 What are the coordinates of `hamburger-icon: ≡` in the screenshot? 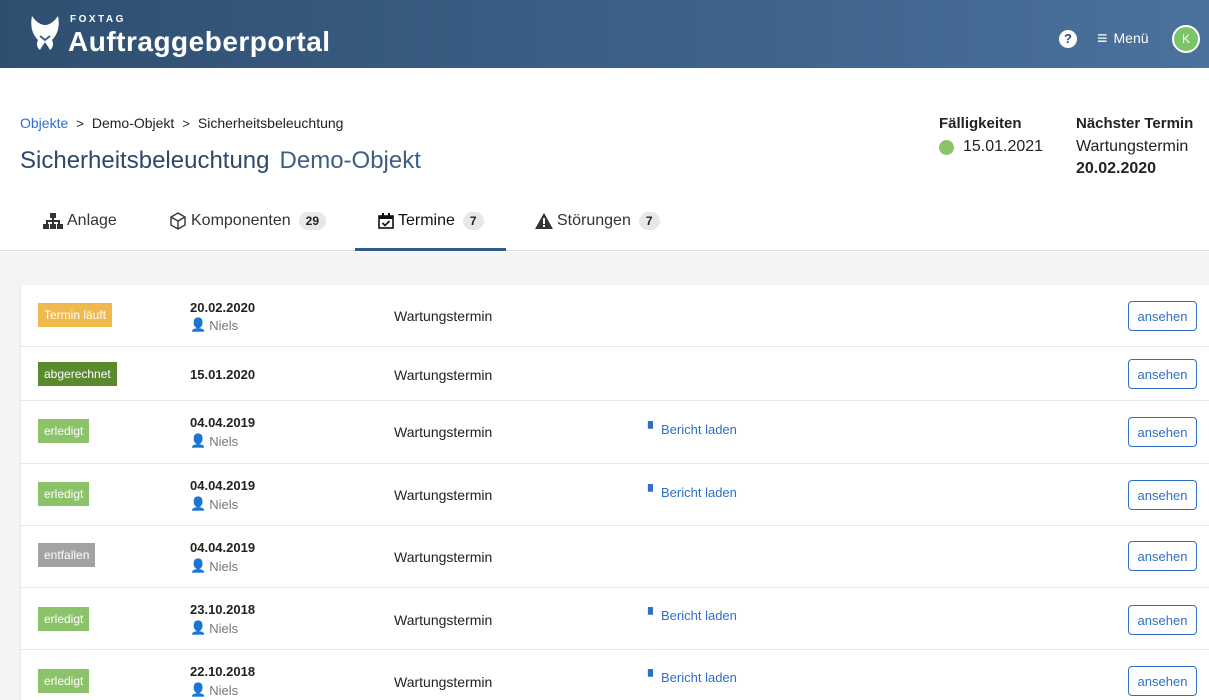 It's located at (1102, 38).